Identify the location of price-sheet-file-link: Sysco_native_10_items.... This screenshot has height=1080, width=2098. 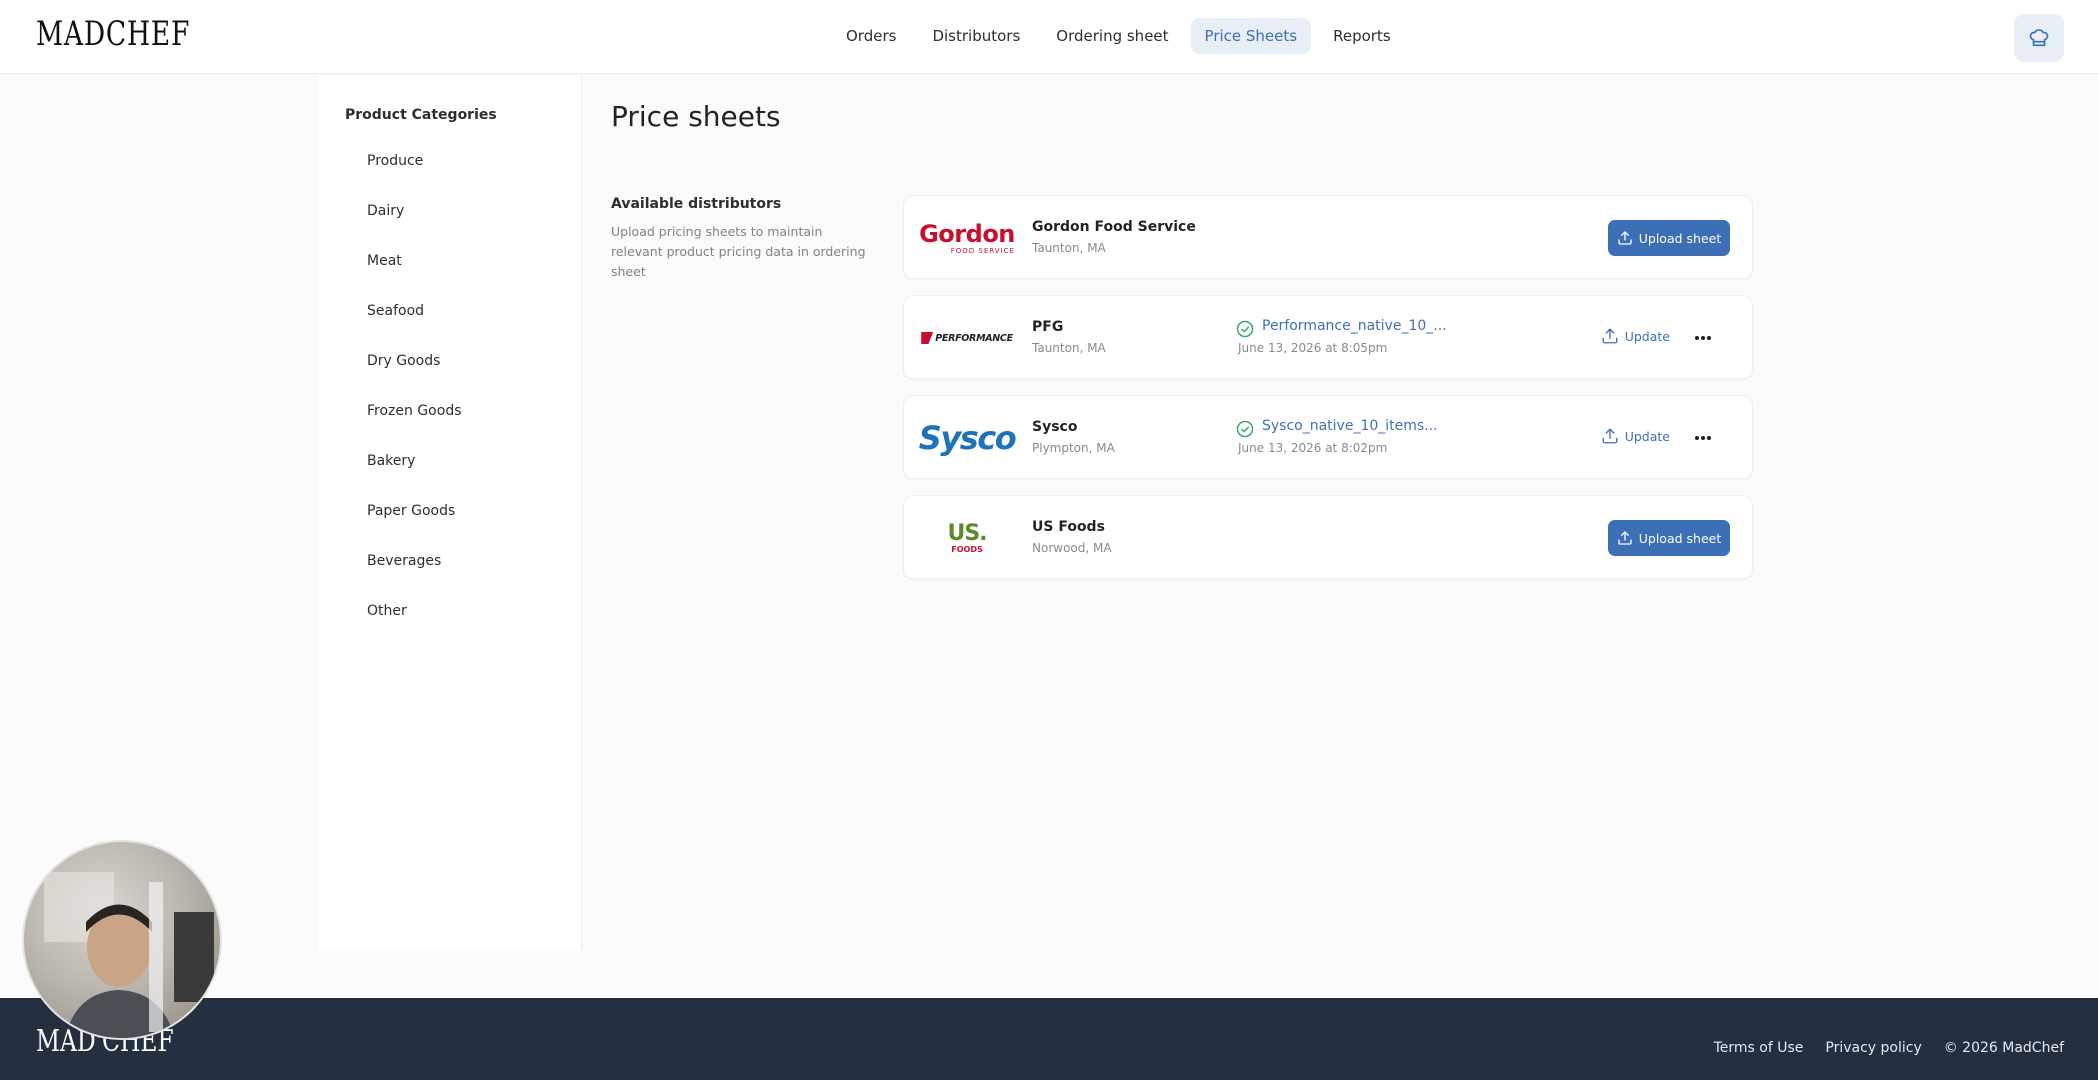
(1350, 426).